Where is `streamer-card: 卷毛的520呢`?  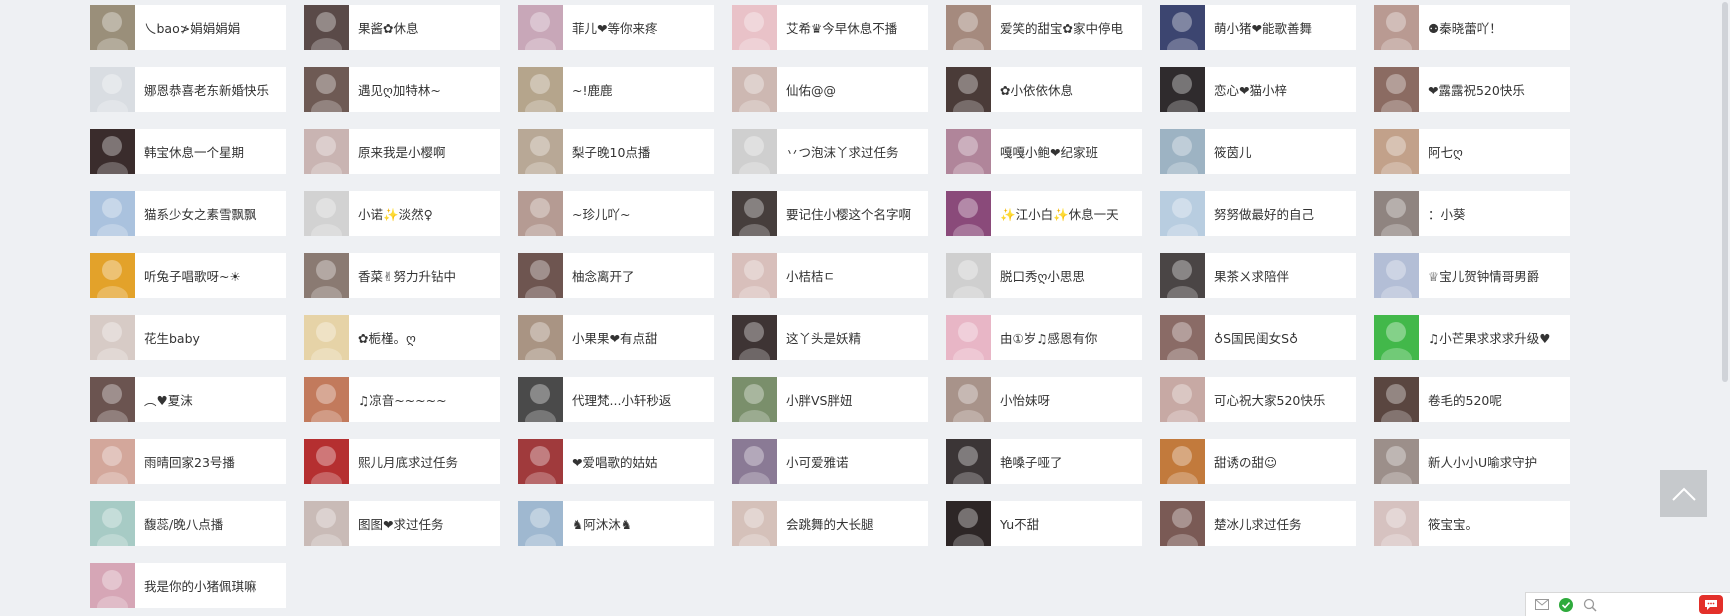 streamer-card: 卷毛的520呢 is located at coordinates (1472, 399).